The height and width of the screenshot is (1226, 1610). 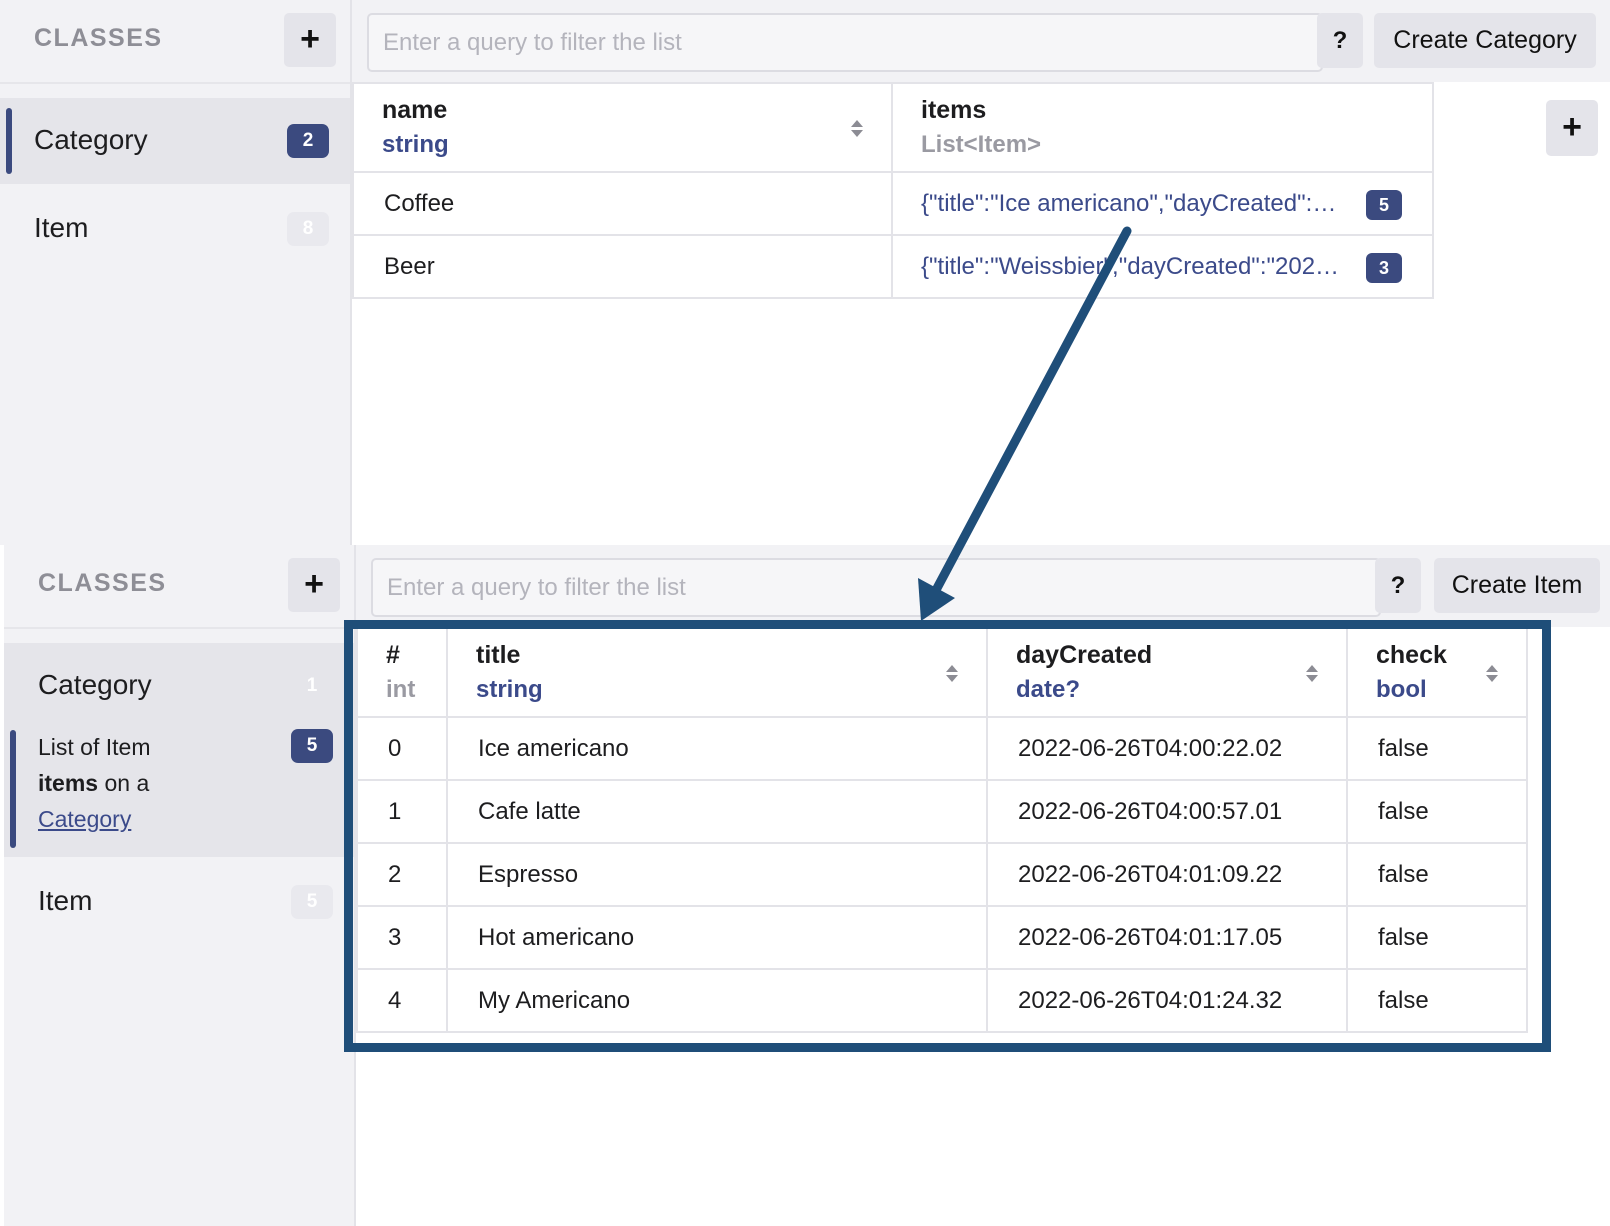 What do you see at coordinates (1031, 411) in the screenshot?
I see `arrow-shaft` at bounding box center [1031, 411].